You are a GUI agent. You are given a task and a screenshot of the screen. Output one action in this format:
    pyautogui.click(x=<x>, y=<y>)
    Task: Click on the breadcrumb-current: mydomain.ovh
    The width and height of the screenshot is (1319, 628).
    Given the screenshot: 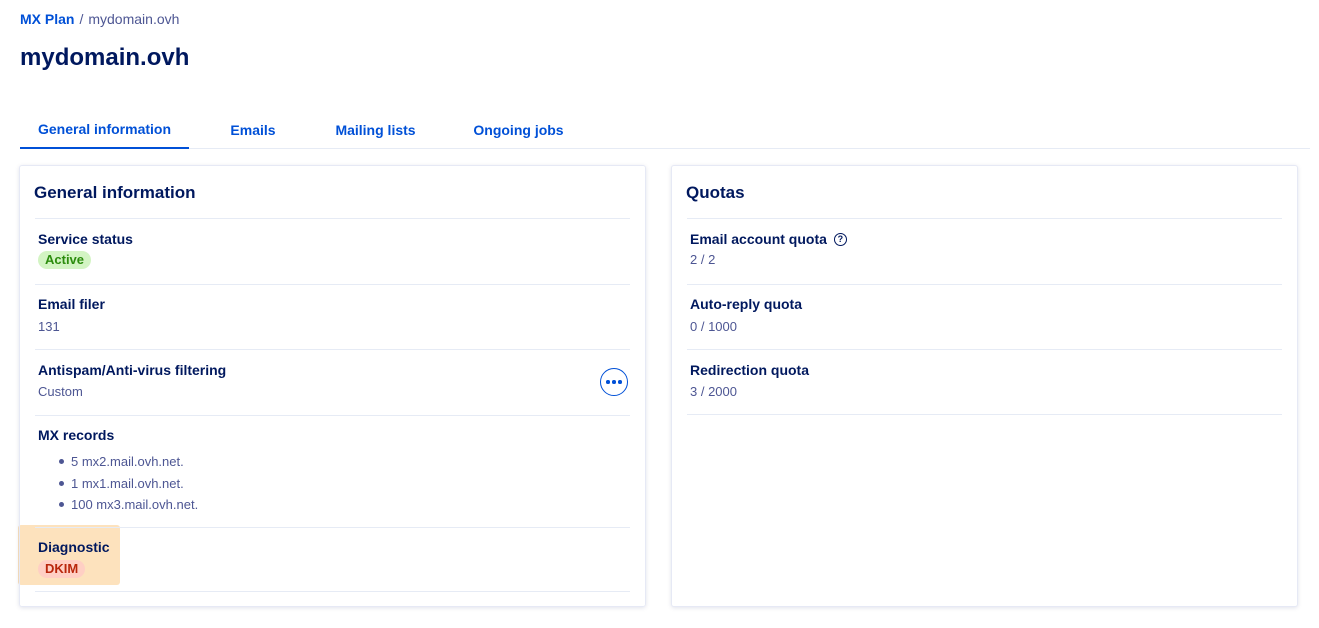 What is the action you would take?
    pyautogui.click(x=134, y=19)
    